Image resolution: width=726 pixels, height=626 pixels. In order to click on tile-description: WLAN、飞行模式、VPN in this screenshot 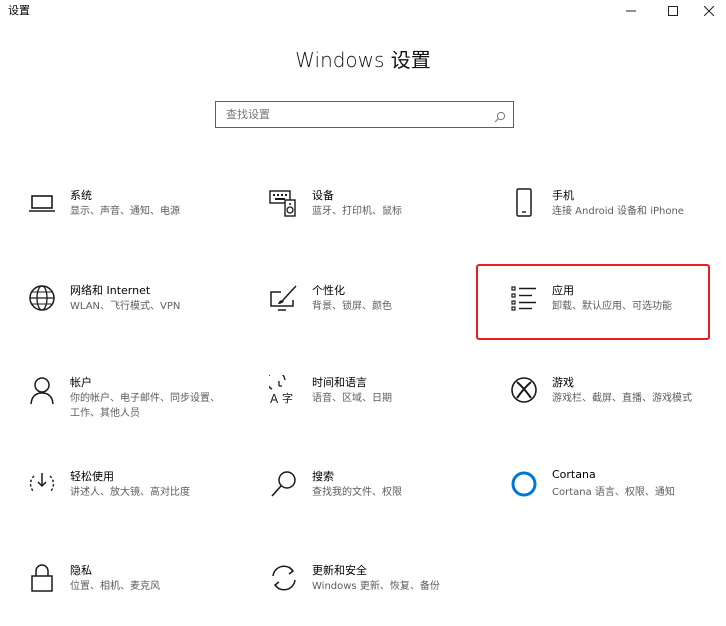, I will do `click(125, 306)`.